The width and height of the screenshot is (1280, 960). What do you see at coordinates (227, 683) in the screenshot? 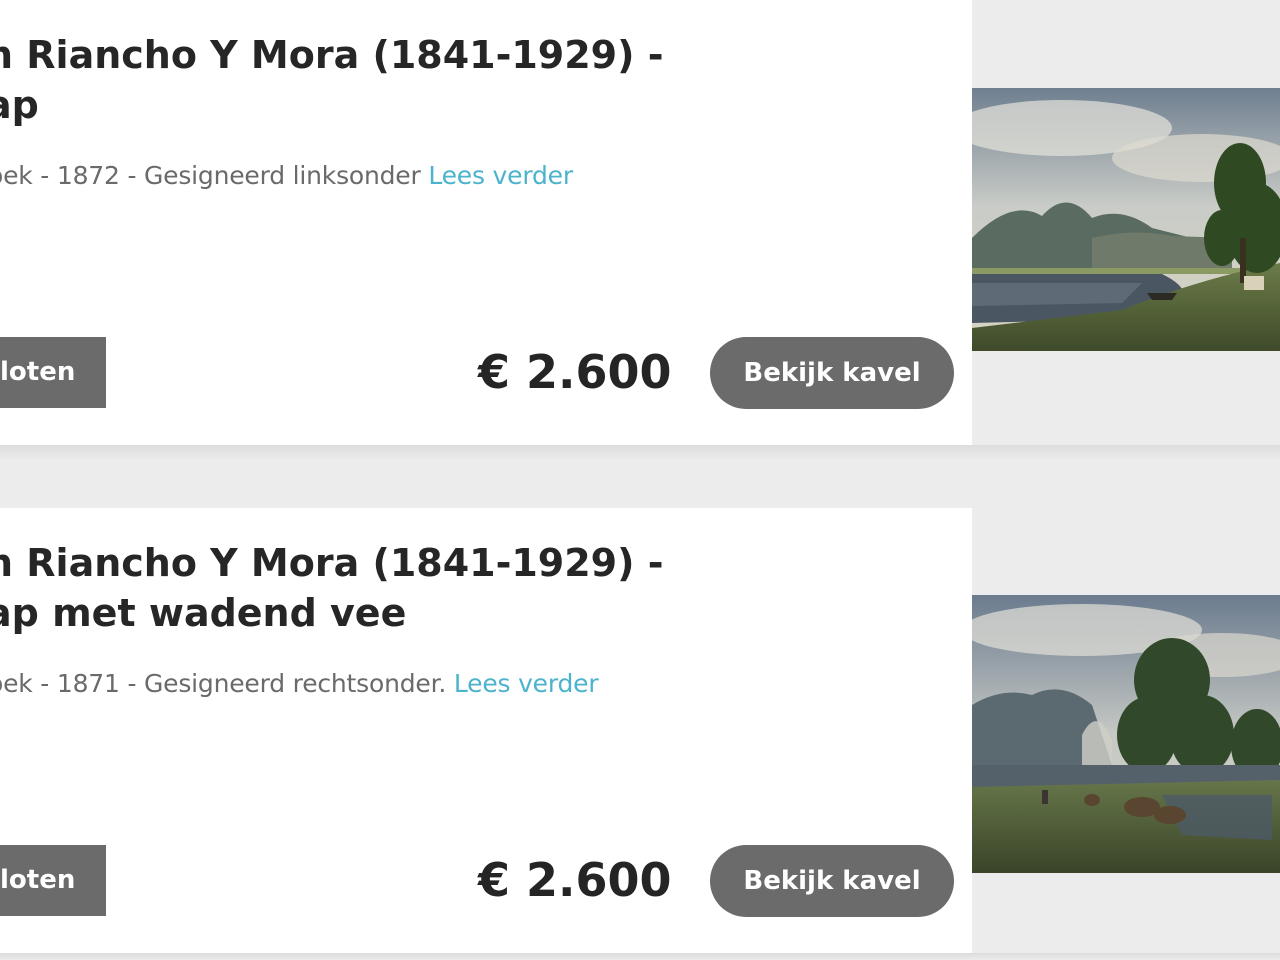
I see `lot-description-text: oek - 1871 - Gesigneerd rechtsonder.` at bounding box center [227, 683].